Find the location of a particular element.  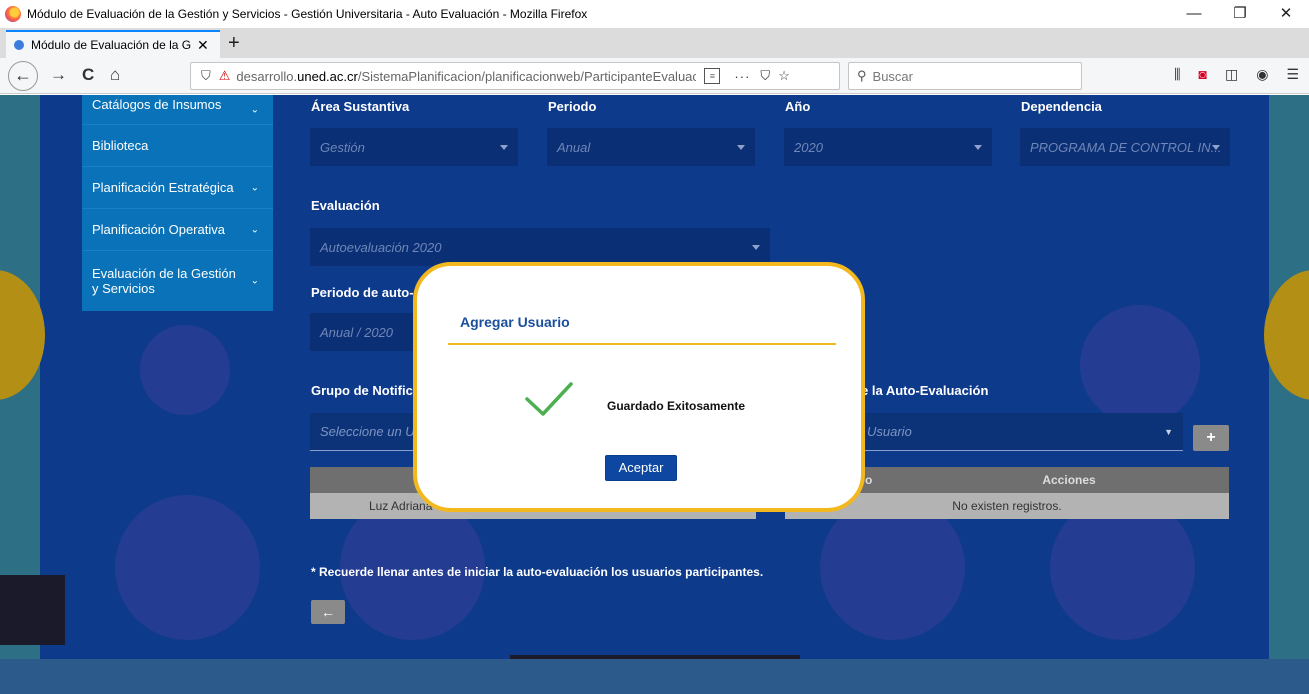

area-label: Área Sustantiva is located at coordinates (360, 106).